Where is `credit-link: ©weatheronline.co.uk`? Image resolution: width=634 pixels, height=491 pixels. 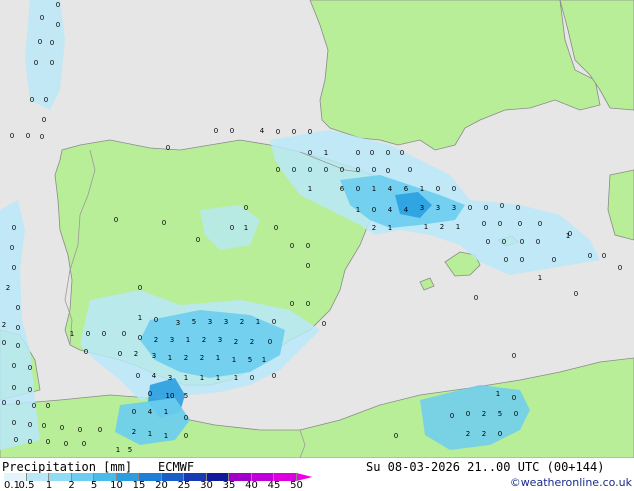 credit-link: ©weatheronline.co.uk is located at coordinates (571, 482).